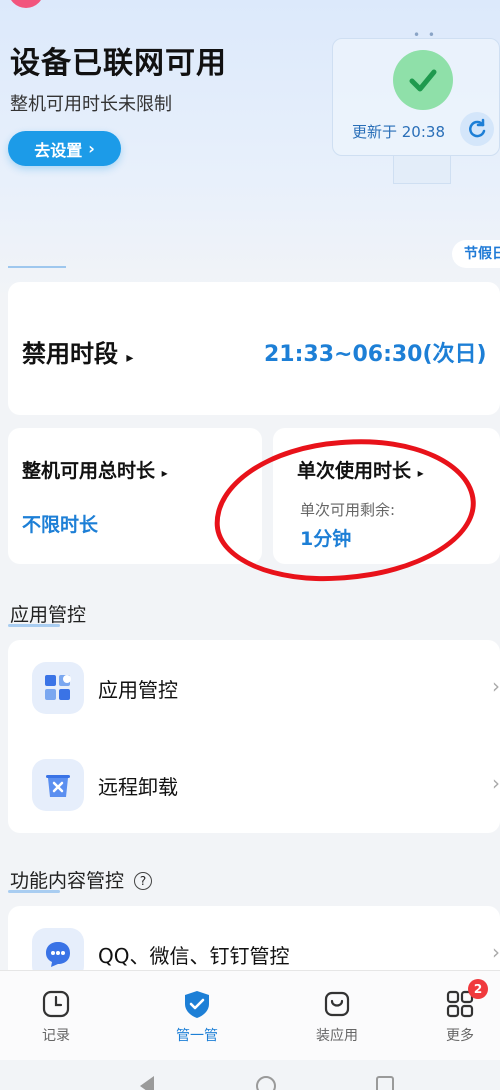 This screenshot has height=1090, width=500. I want to click on list-item-label: 远程卸载, so click(138, 787).